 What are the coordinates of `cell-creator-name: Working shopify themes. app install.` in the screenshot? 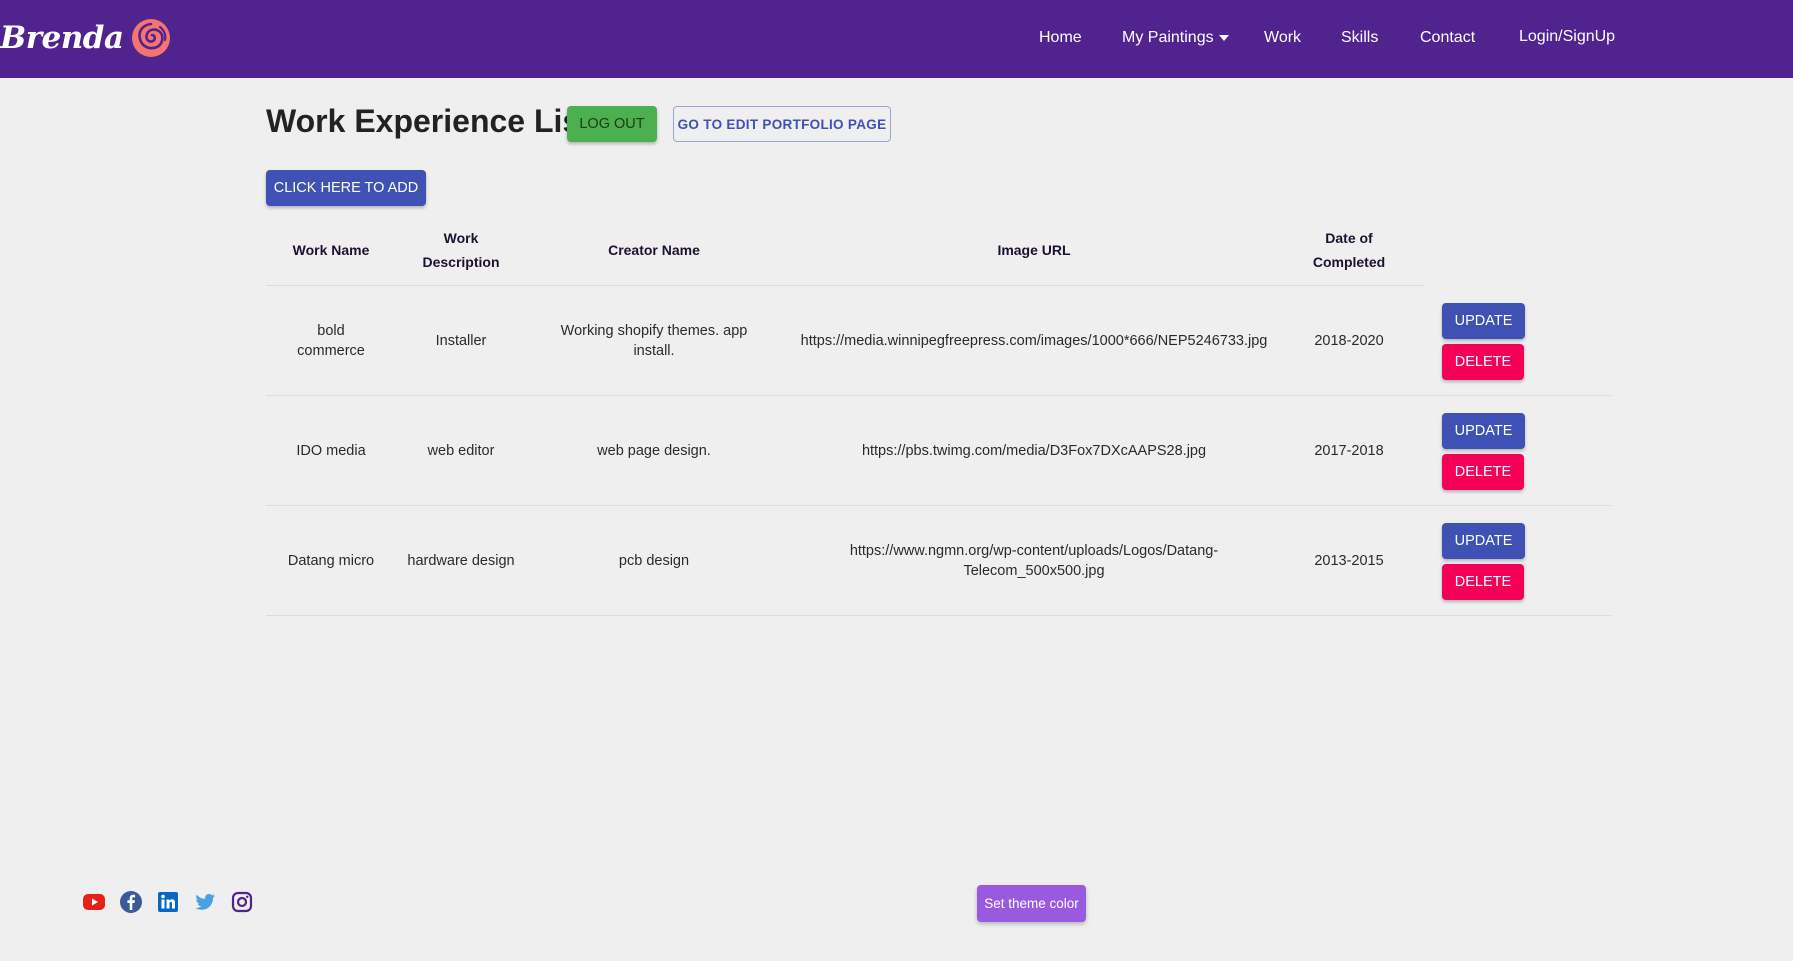 It's located at (654, 341).